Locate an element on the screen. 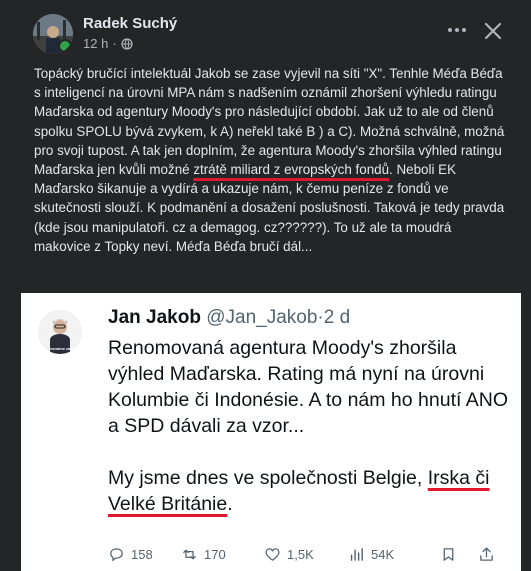 Image resolution: width=531 pixels, height=571 pixels. post-body-underlined: ztrátě miliard z evropských fondů is located at coordinates (291, 170).